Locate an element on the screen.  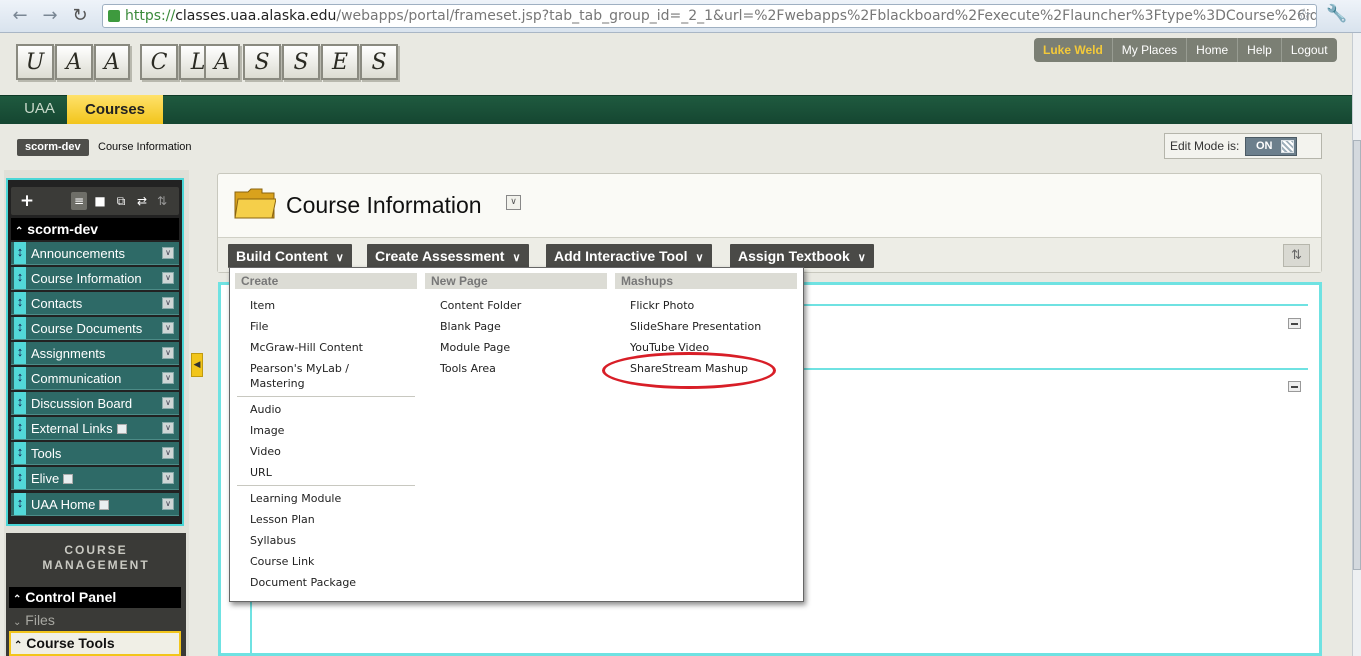
create-assessment-button: Create Assessment ∨ is located at coordinates (448, 256).